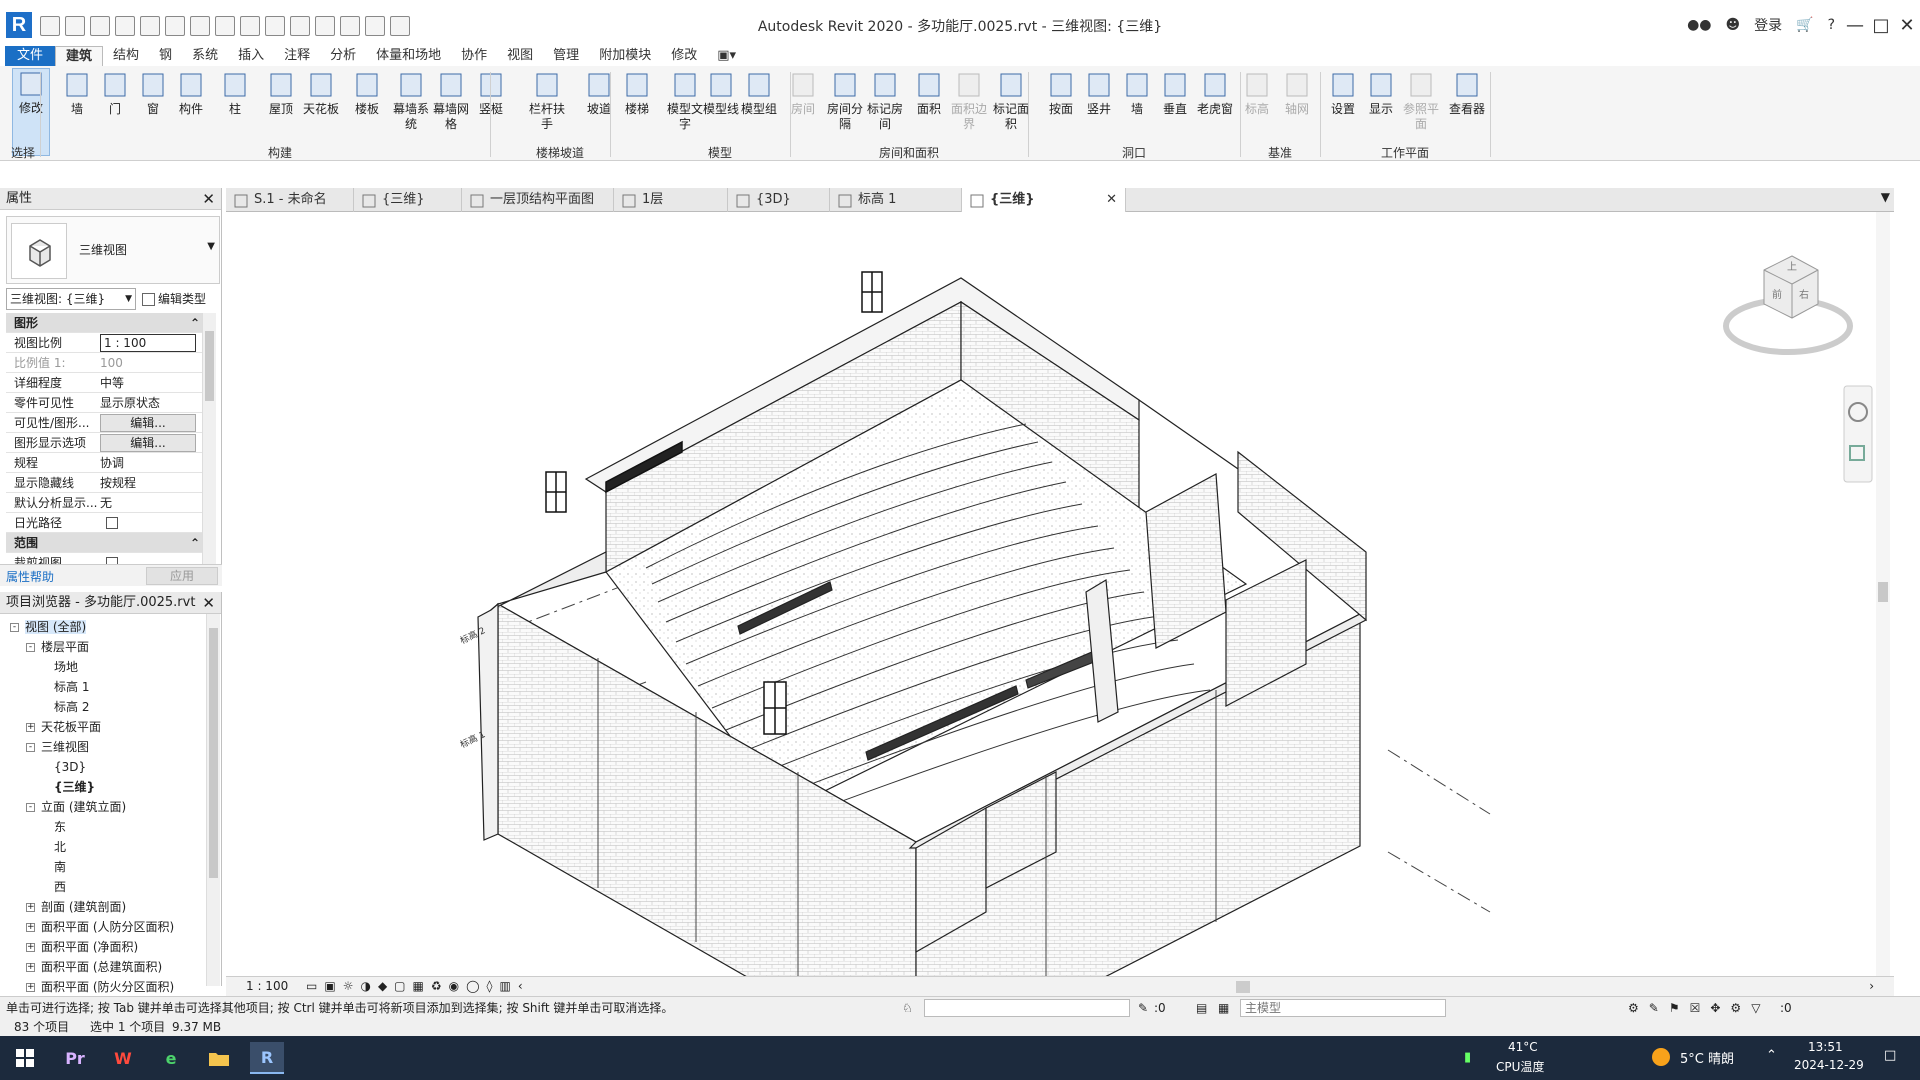 The image size is (1920, 1080). What do you see at coordinates (1257, 93) in the screenshot?
I see `tool-level: 标高` at bounding box center [1257, 93].